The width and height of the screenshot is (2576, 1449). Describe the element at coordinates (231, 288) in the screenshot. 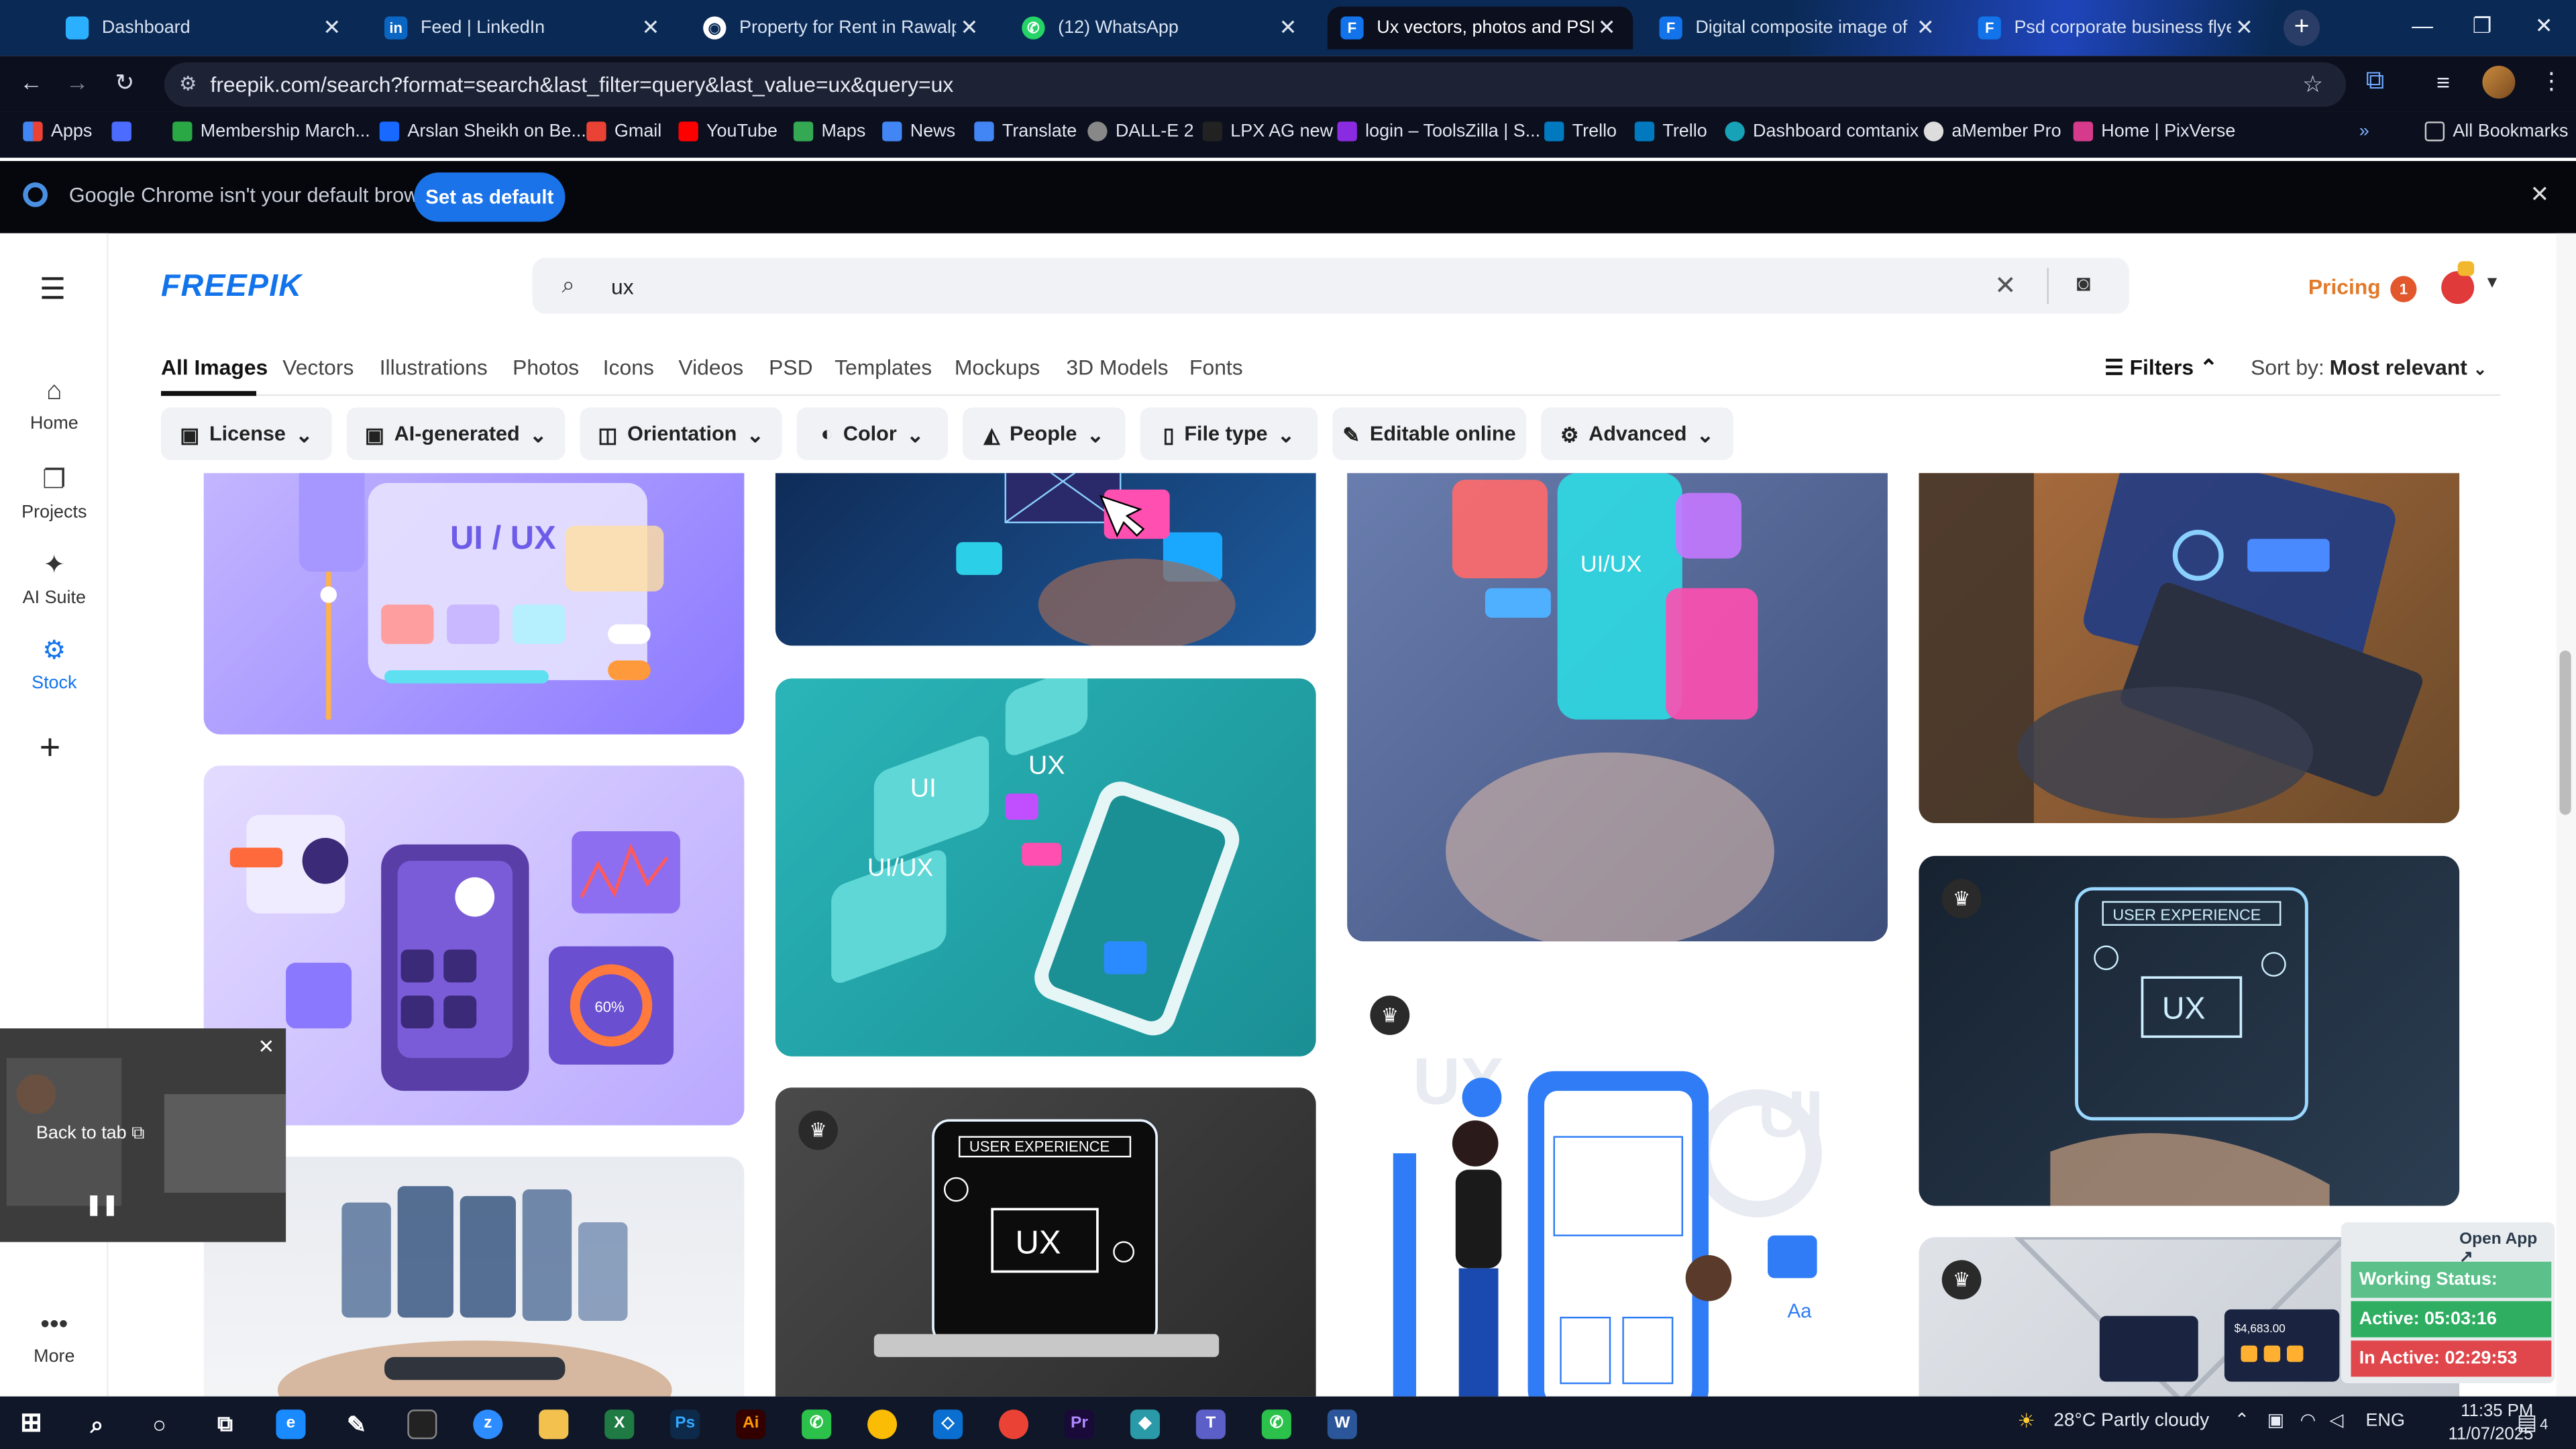

I see `freepik-logo: FREEPIK` at that location.